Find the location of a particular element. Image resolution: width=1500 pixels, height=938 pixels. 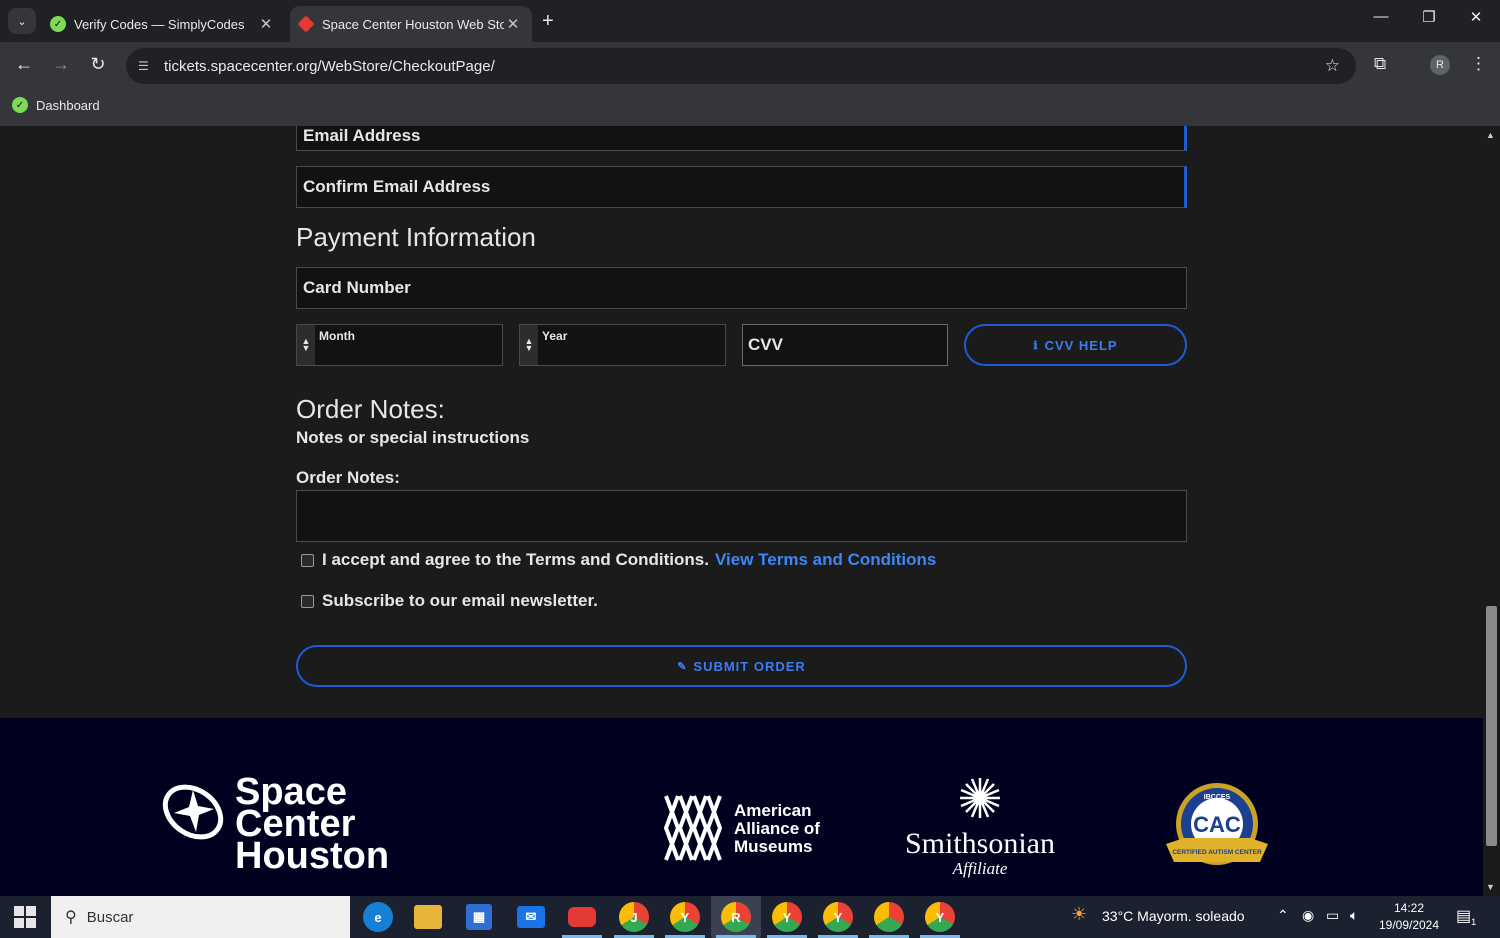

scroll-thumb is located at coordinates (1491, 726).